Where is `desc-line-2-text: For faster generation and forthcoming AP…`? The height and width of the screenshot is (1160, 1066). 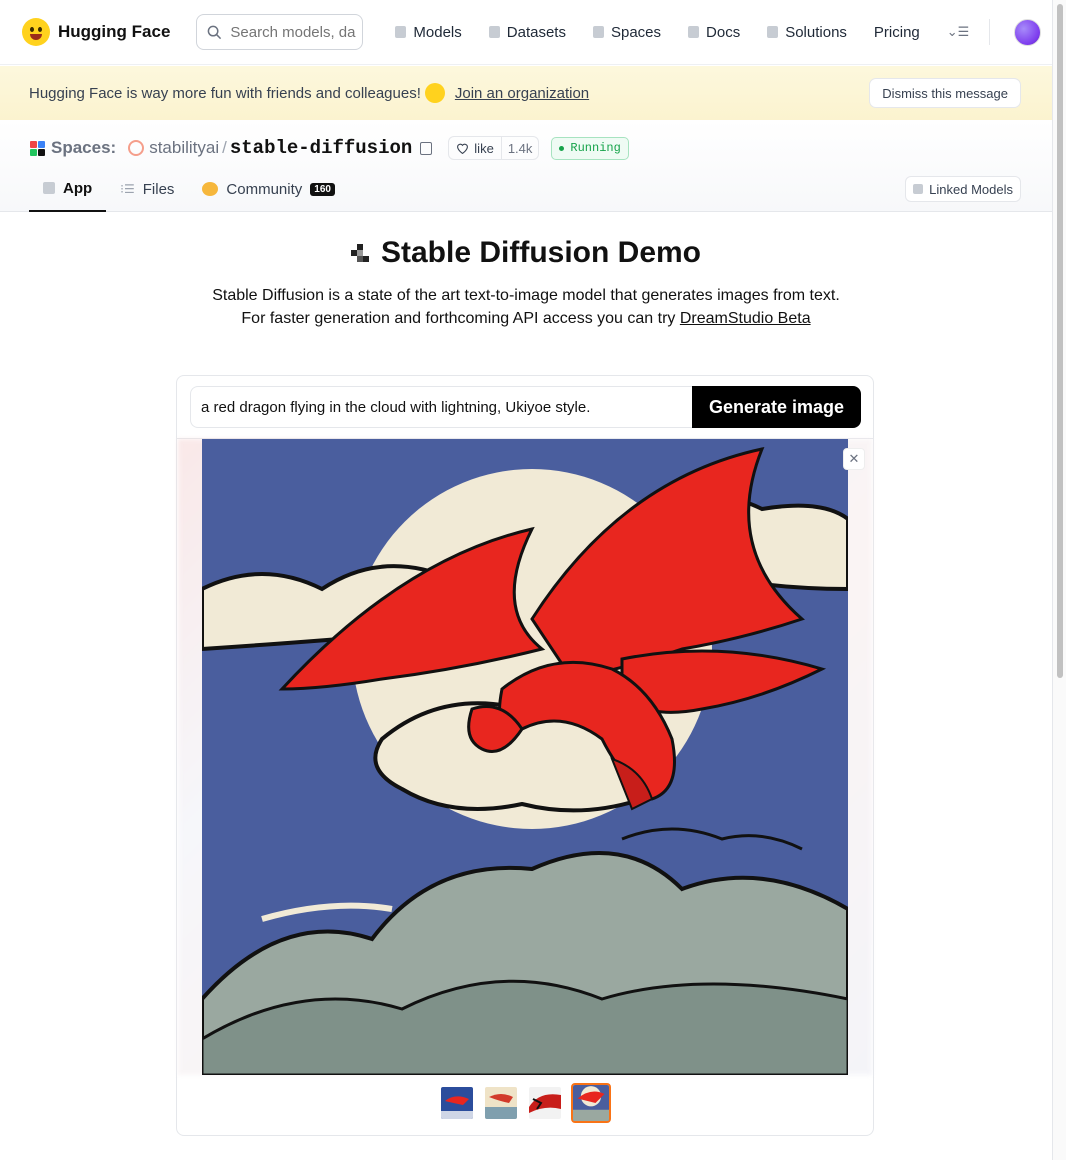
desc-line-2-text: For faster generation and forthcoming AP… is located at coordinates (460, 318).